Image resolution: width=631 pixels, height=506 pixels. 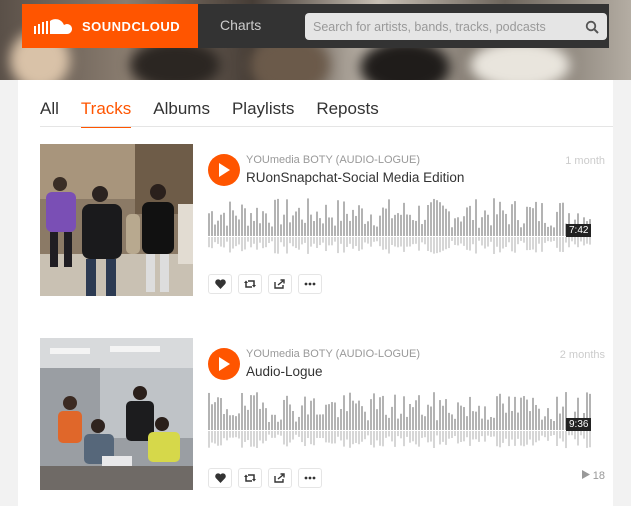 I want to click on search-icon, so click(x=592, y=27).